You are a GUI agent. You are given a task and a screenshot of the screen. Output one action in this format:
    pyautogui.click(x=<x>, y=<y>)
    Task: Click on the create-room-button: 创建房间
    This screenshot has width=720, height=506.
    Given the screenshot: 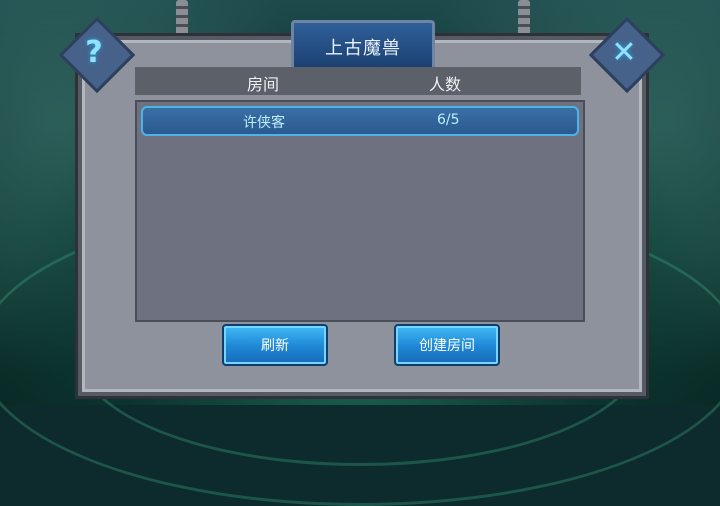 What is the action you would take?
    pyautogui.click(x=447, y=345)
    